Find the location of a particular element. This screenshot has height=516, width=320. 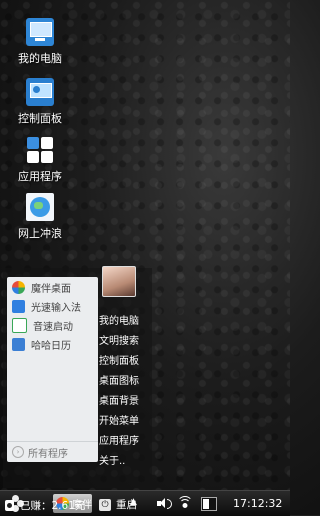

program-label: 音速启动 is located at coordinates (53, 327).